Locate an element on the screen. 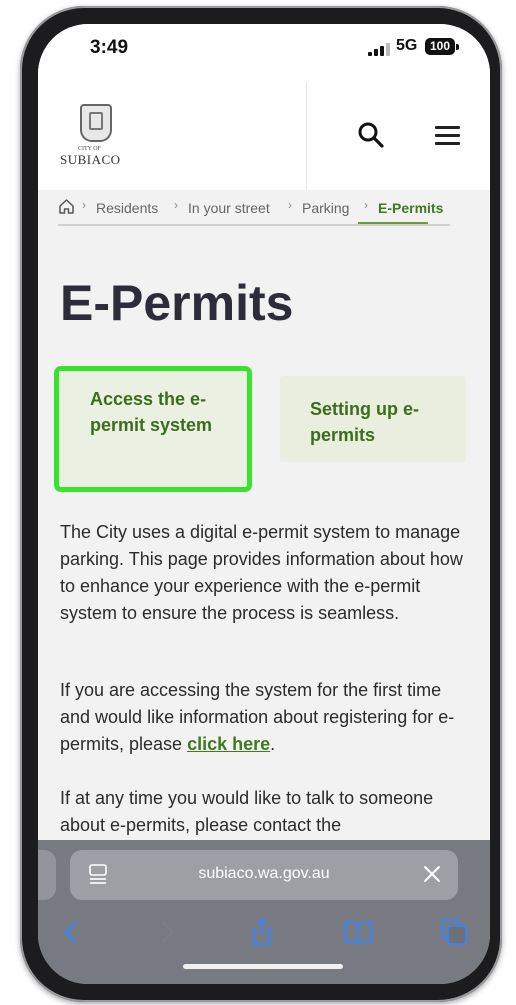 The height and width of the screenshot is (1005, 516). breadcrumb-residents: Residents is located at coordinates (127, 208).